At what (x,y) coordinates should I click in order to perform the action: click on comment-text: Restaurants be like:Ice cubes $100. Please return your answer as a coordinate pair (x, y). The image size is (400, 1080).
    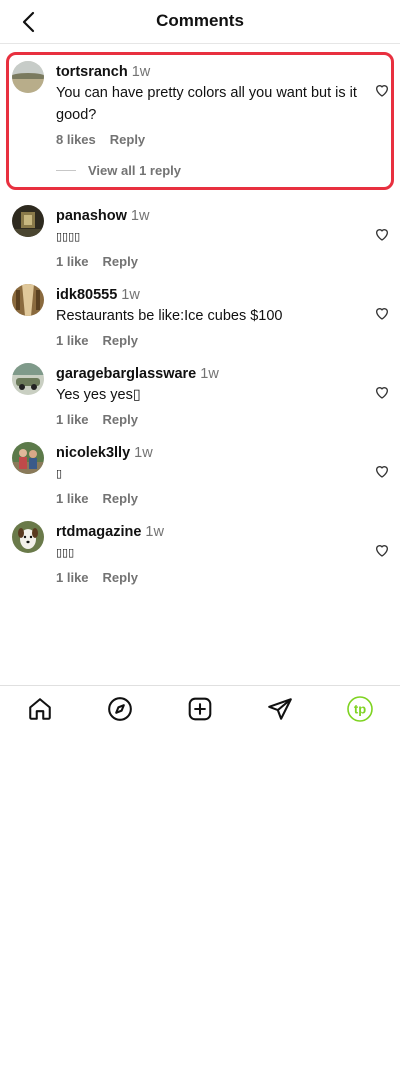
    Looking at the image, I should click on (169, 316).